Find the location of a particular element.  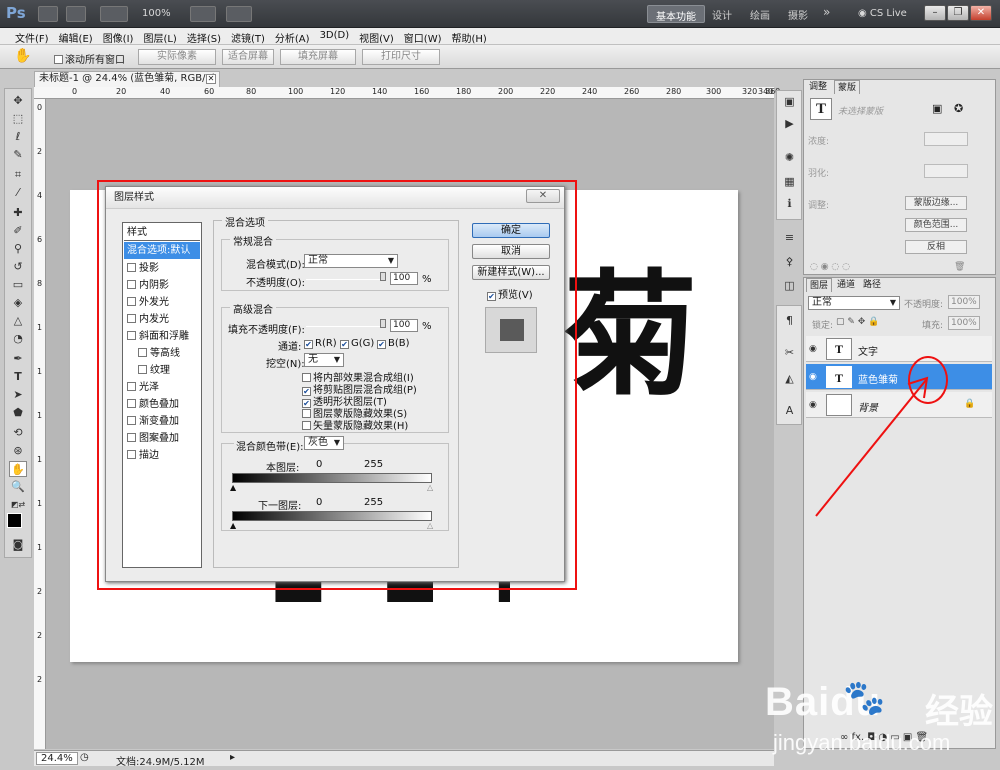

cancel-button: 取消 is located at coordinates (511, 251).